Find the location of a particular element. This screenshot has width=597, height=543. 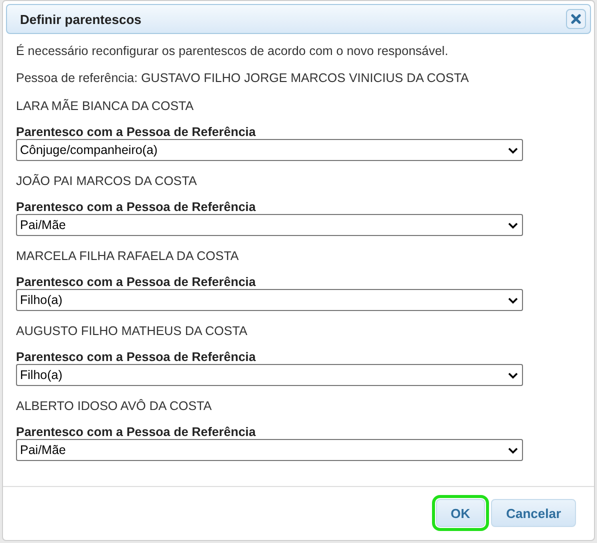

reference-person: Pessoa de referência: GUSTAVO FILHO JORGE MARCOS VINICIUS DA COSTA is located at coordinates (243, 78).